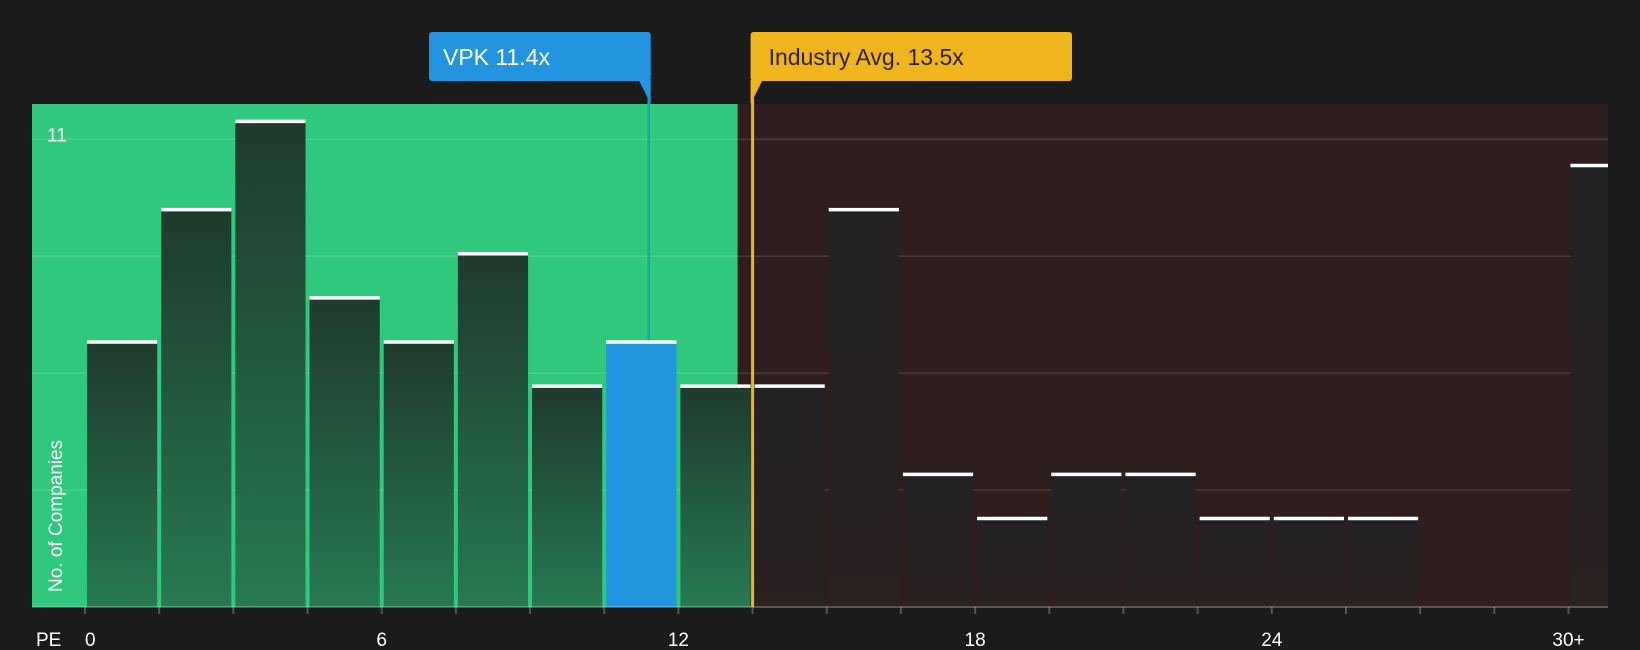  I want to click on y-axis-title: No. of Companies, so click(56, 516).